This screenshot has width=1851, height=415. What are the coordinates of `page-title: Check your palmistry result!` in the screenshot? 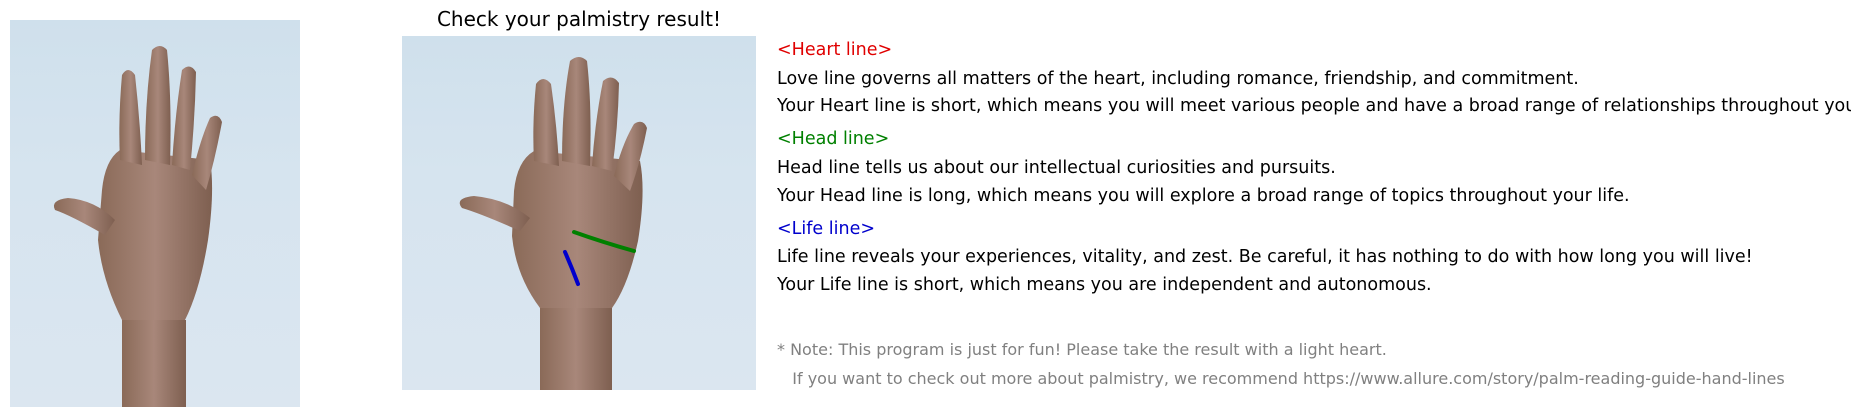 It's located at (579, 19).